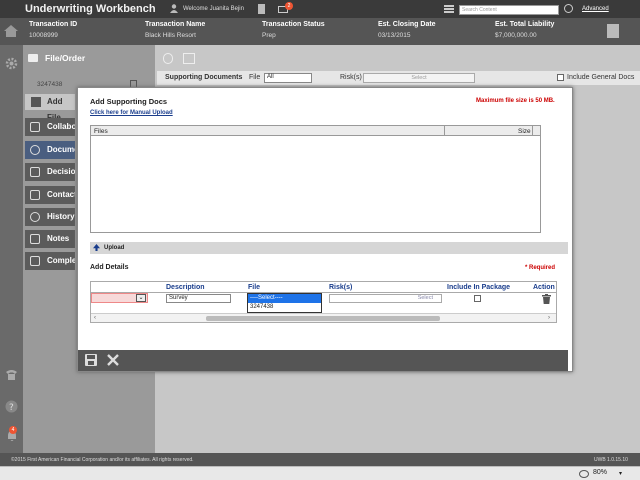 The image size is (640, 480). Describe the element at coordinates (329, 248) in the screenshot. I see `upload-bar: Upload` at that location.